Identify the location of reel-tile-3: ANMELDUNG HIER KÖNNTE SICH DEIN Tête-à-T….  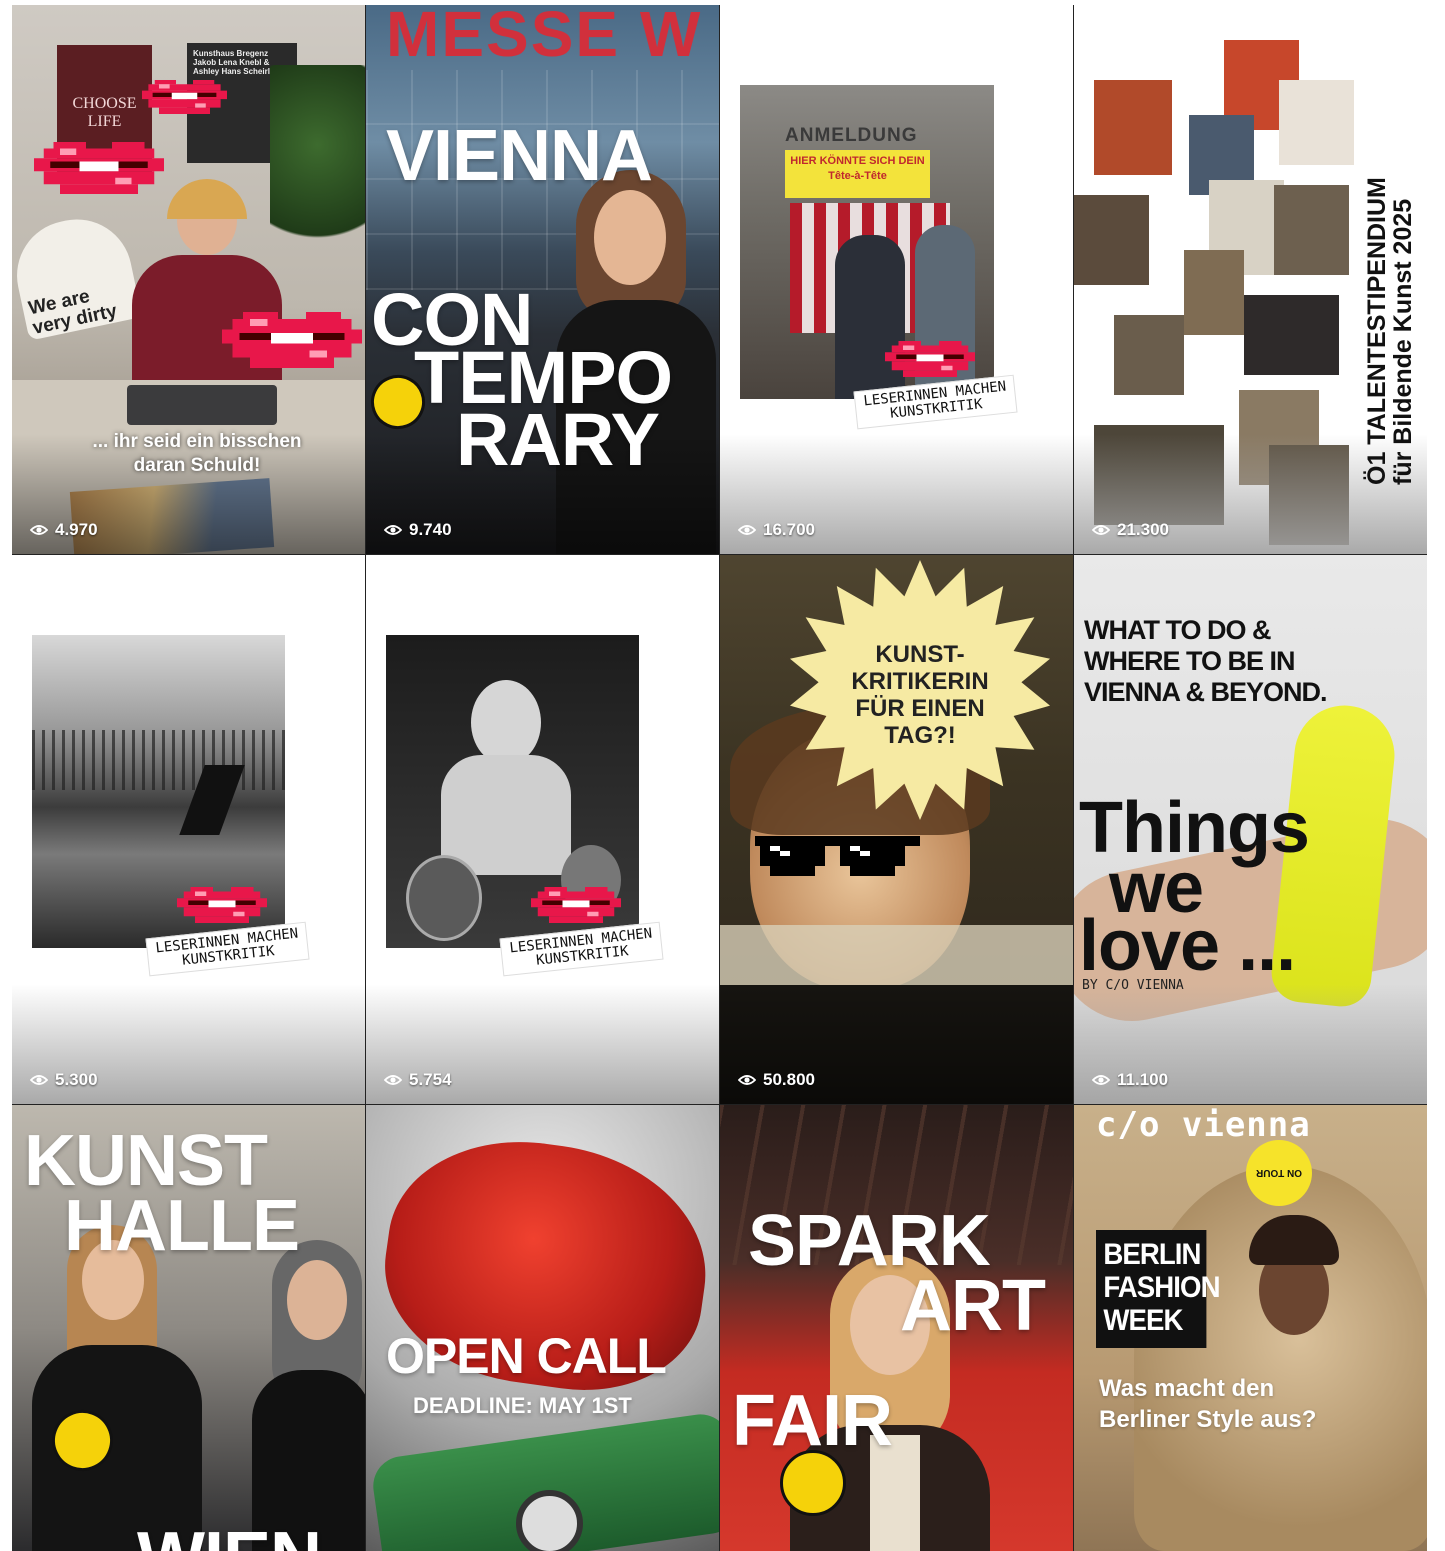
(896, 279).